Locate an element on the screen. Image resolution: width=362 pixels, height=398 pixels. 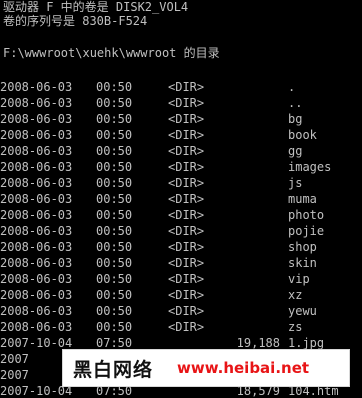
listing-row: 2008-06-03 00:50 <DIR> js is located at coordinates (181, 183).